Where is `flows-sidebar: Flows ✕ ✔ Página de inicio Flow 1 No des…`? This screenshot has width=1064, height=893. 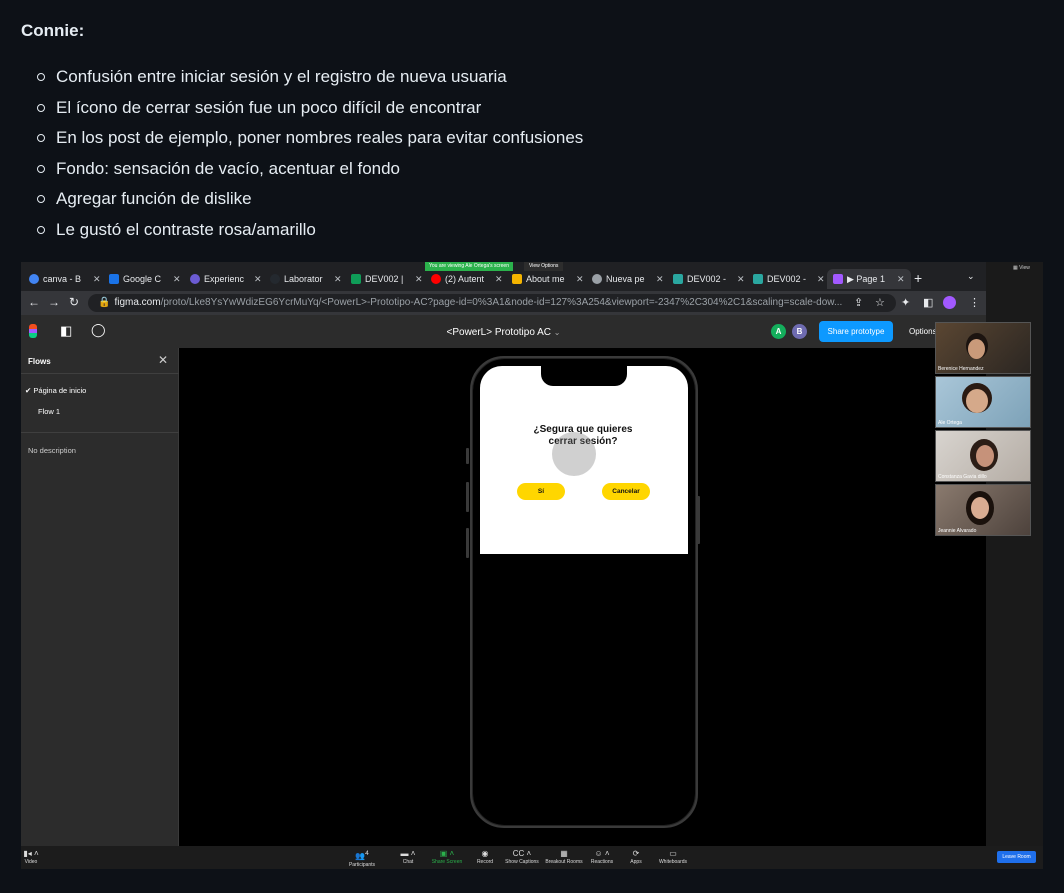 flows-sidebar: Flows ✕ ✔ Página de inicio Flow 1 No des… is located at coordinates (100, 597).